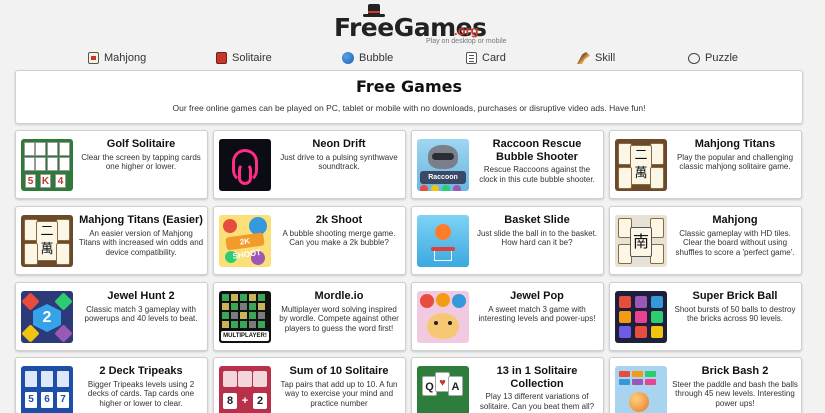 This screenshot has height=413, width=825. I want to click on game-title: Golf Solitaire, so click(141, 144).